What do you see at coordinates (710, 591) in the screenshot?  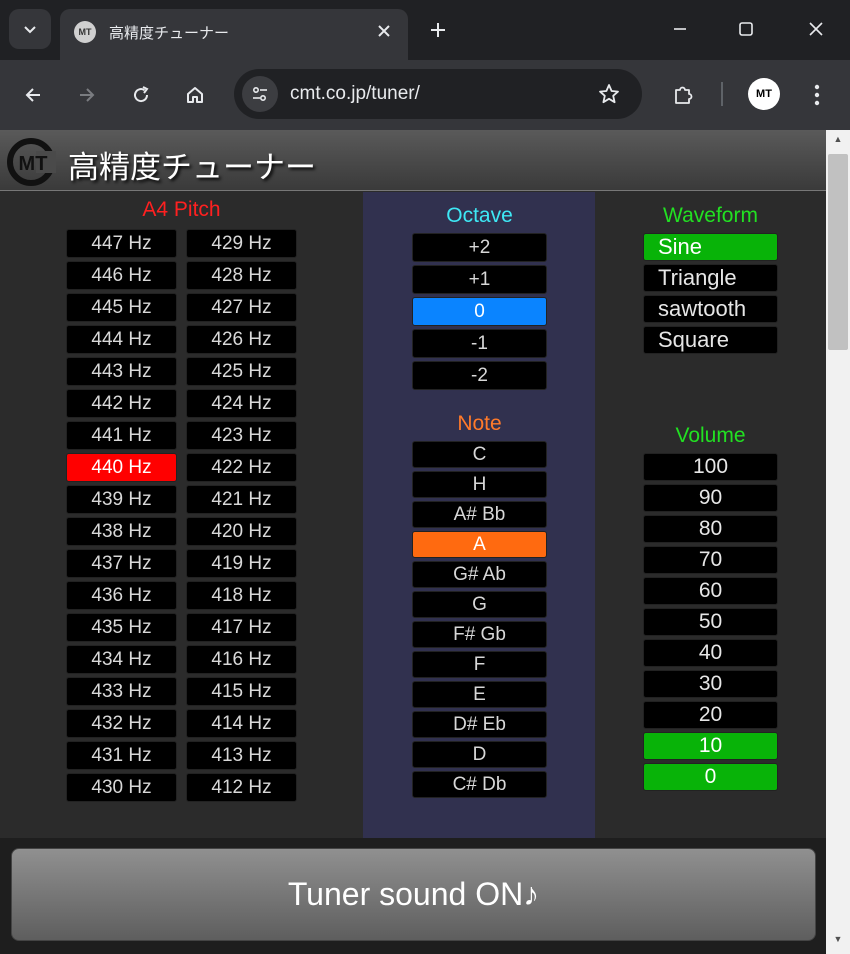 I see `volume-button: 60` at bounding box center [710, 591].